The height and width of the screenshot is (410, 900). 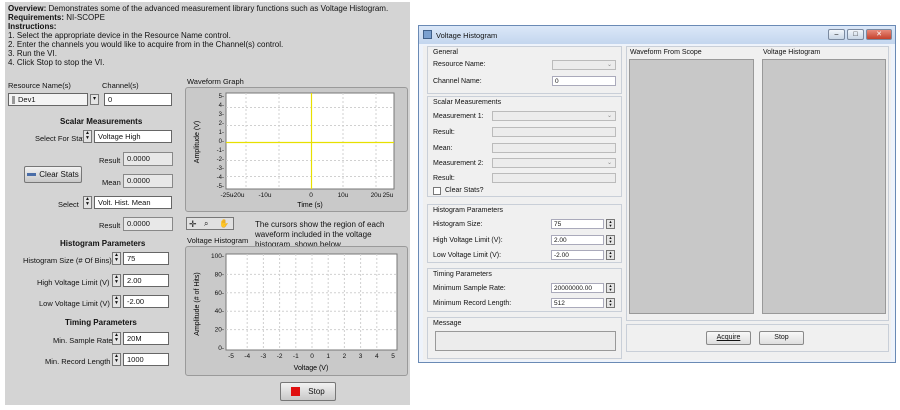 I want to click on general-heading: General, so click(x=445, y=52).